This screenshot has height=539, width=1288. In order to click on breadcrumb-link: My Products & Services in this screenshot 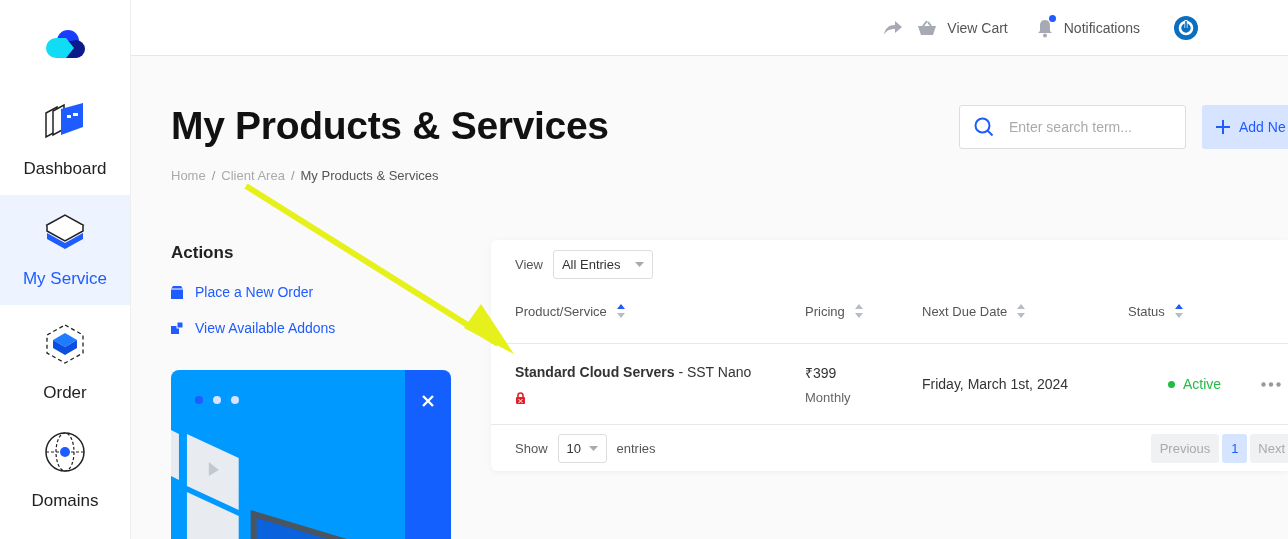, I will do `click(369, 175)`.